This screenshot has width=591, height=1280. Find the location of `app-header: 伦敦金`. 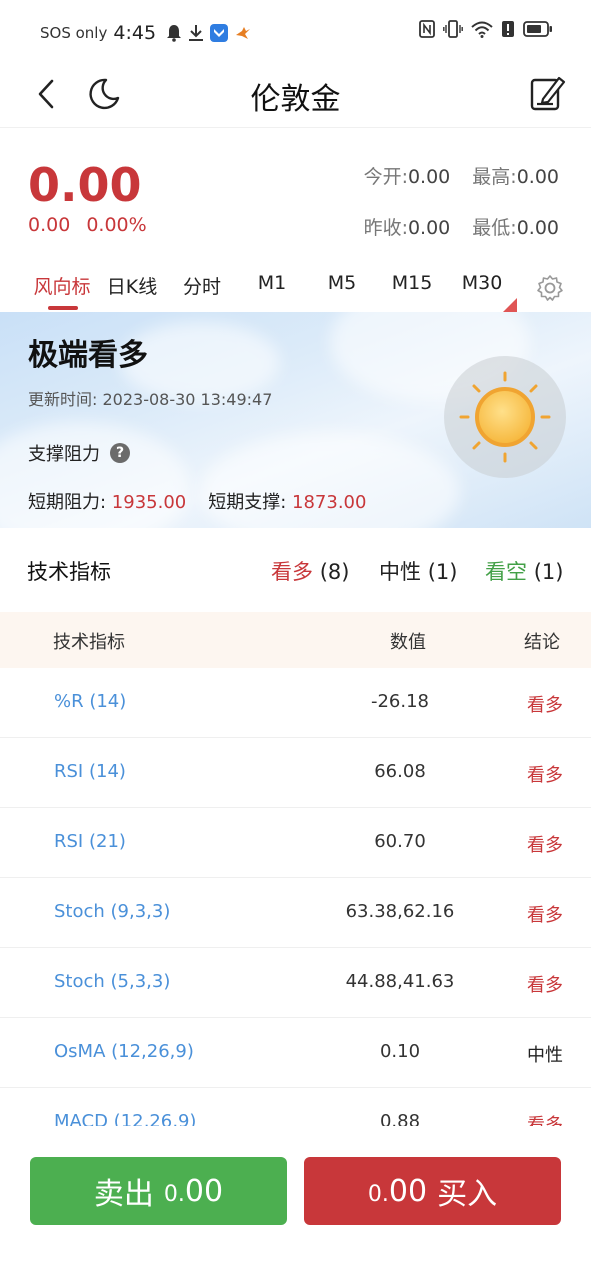

app-header: 伦敦金 is located at coordinates (295, 96).